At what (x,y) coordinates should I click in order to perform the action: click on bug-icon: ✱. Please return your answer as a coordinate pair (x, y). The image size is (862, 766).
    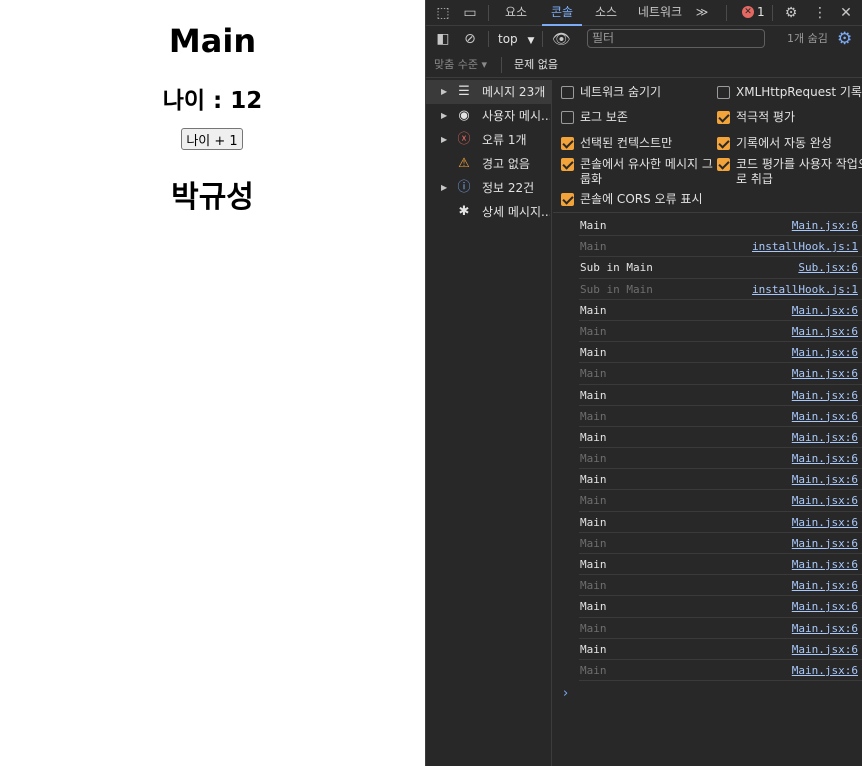
    Looking at the image, I should click on (464, 211).